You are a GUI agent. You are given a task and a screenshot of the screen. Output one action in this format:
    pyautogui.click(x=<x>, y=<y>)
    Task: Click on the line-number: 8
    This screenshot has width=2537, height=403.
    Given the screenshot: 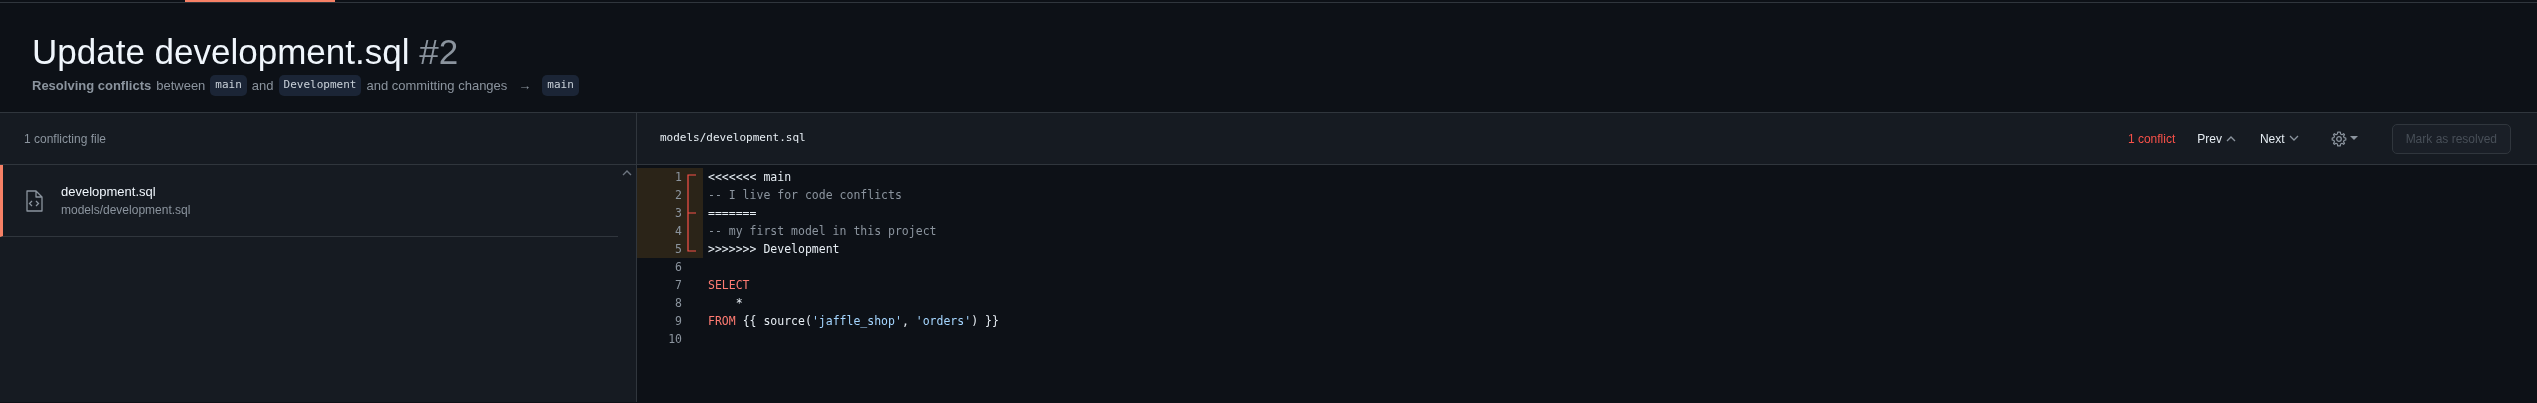 What is the action you would take?
    pyautogui.click(x=678, y=303)
    